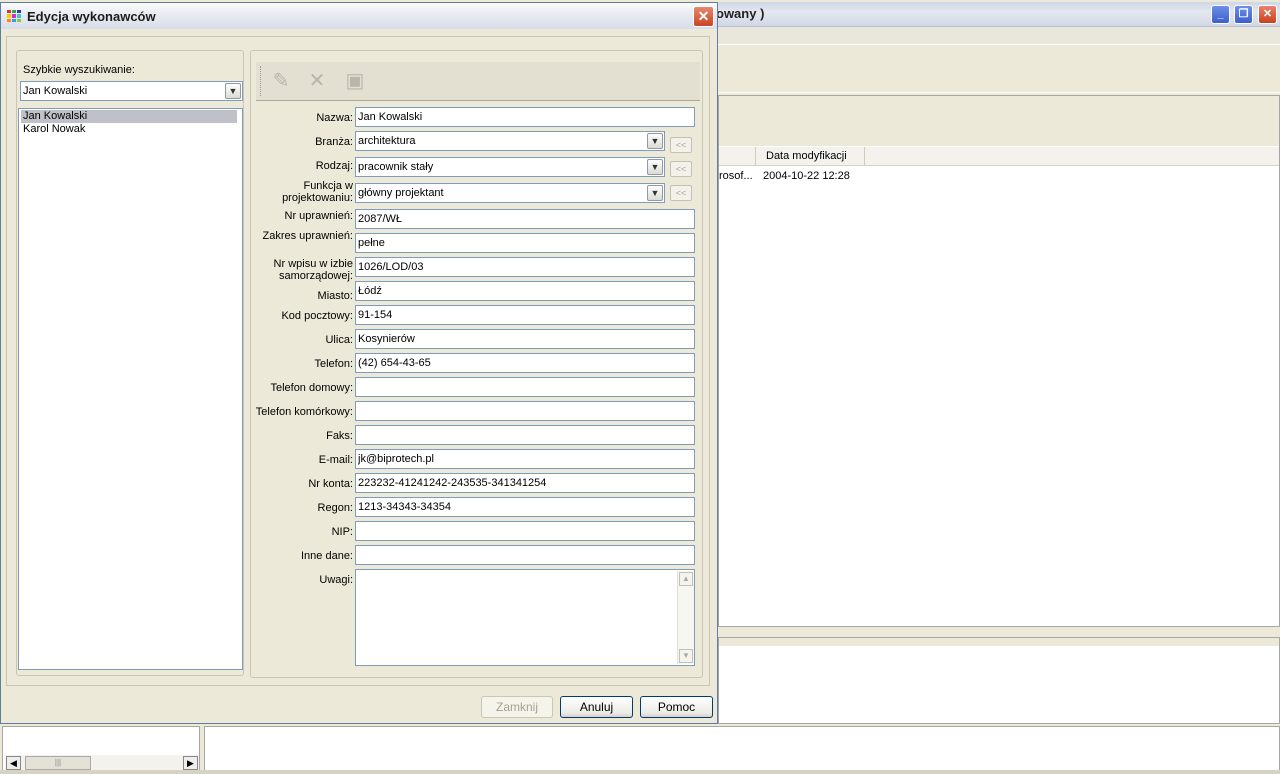 Image resolution: width=1280 pixels, height=774 pixels. Describe the element at coordinates (640, 772) in the screenshot. I see `status-bar` at that location.